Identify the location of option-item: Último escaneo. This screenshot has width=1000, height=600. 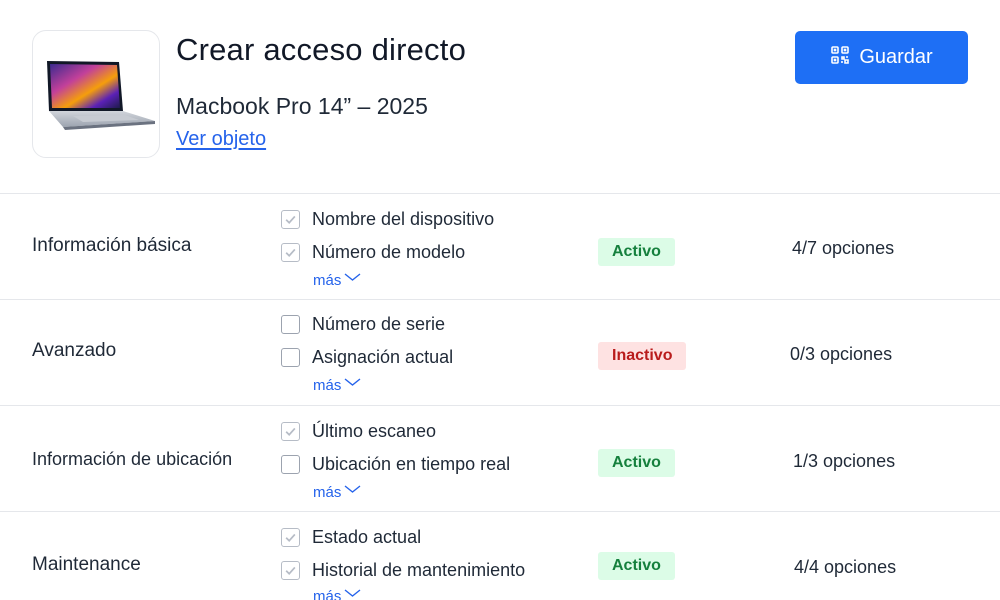
(358, 431).